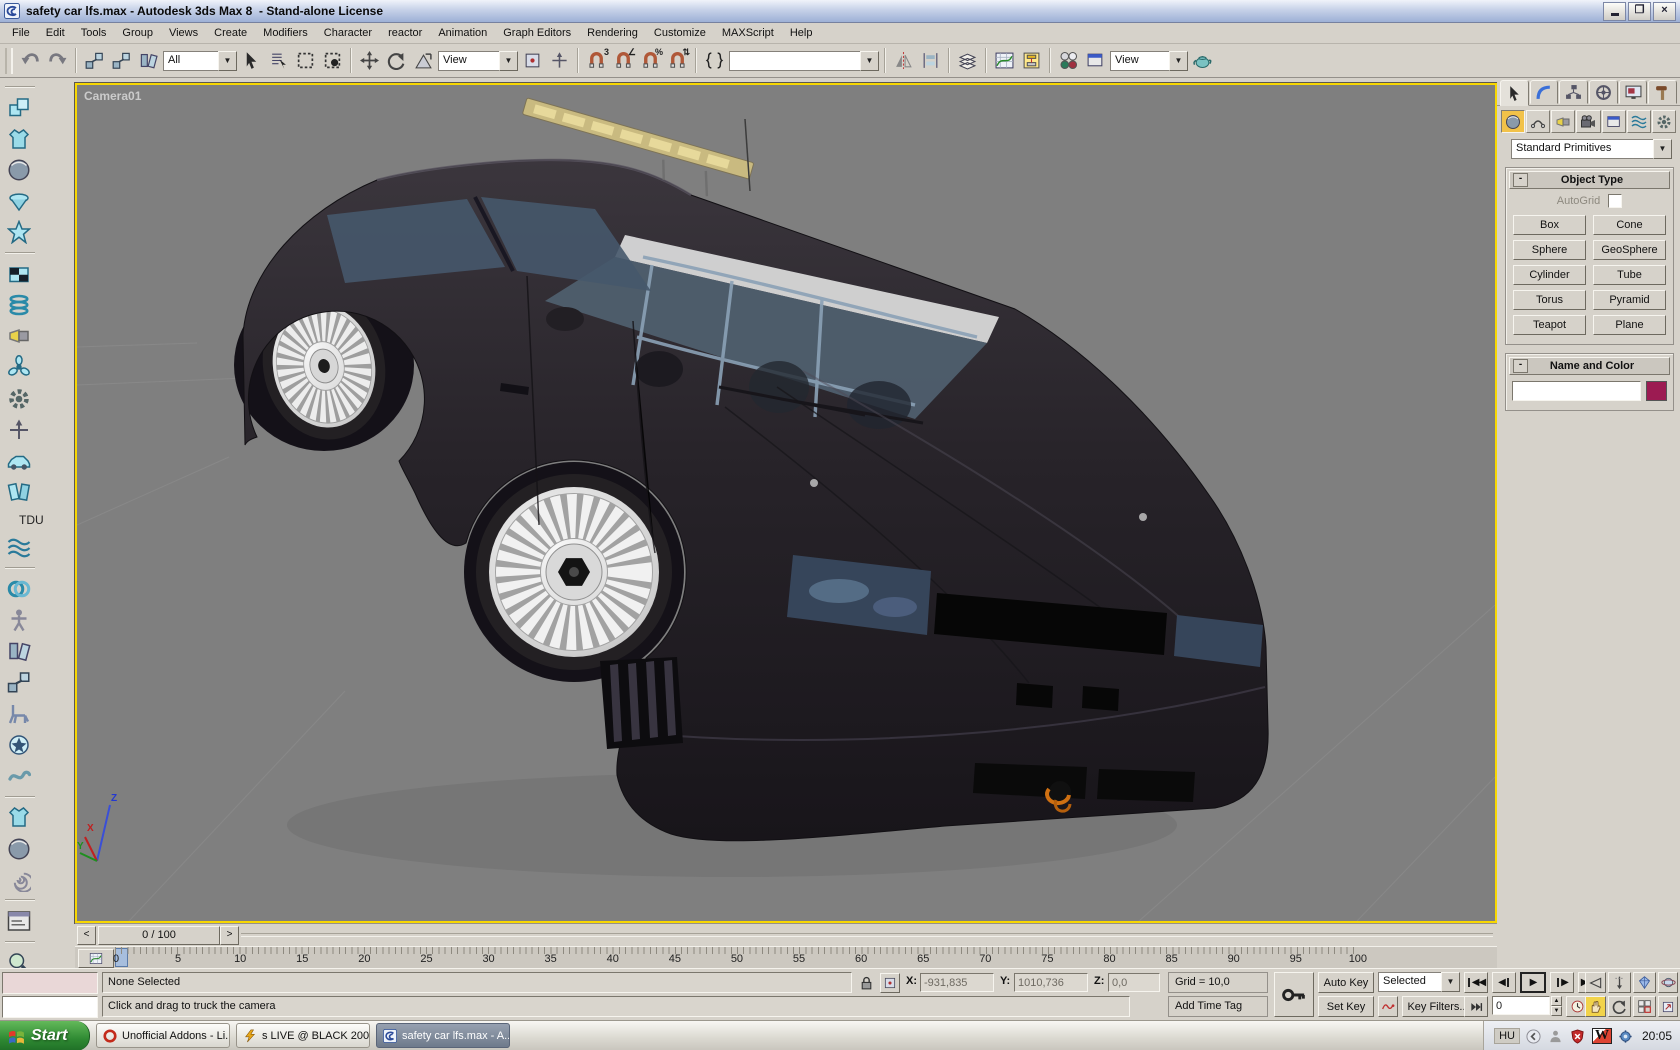  I want to click on select-and-scale-button, so click(423, 60).